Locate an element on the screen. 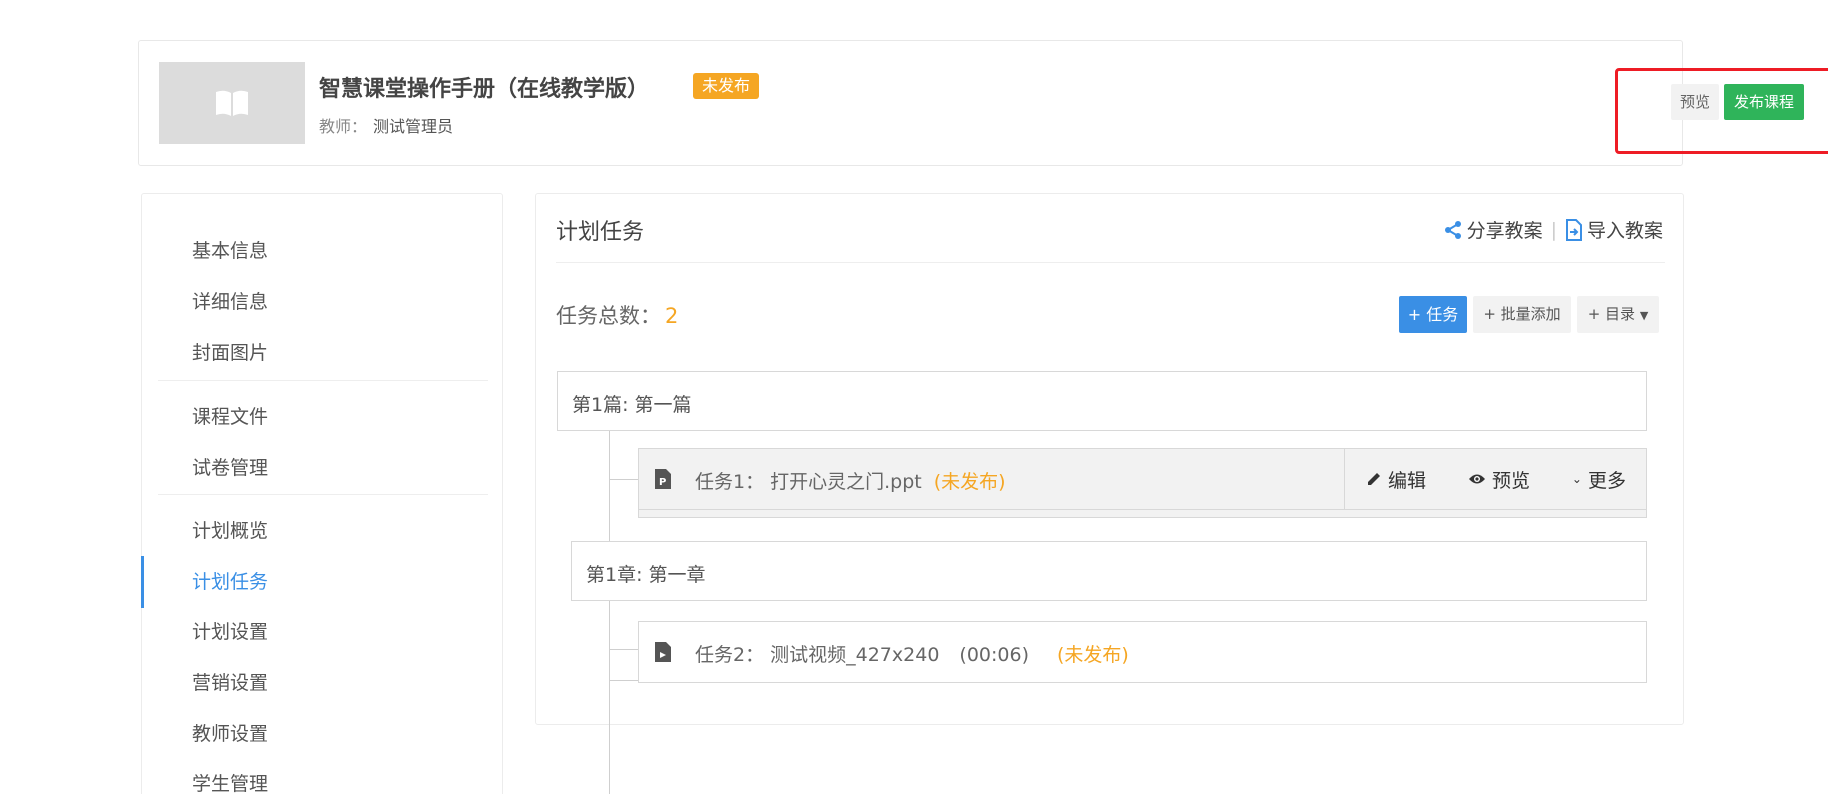  svg-text: P is located at coordinates (662, 482).